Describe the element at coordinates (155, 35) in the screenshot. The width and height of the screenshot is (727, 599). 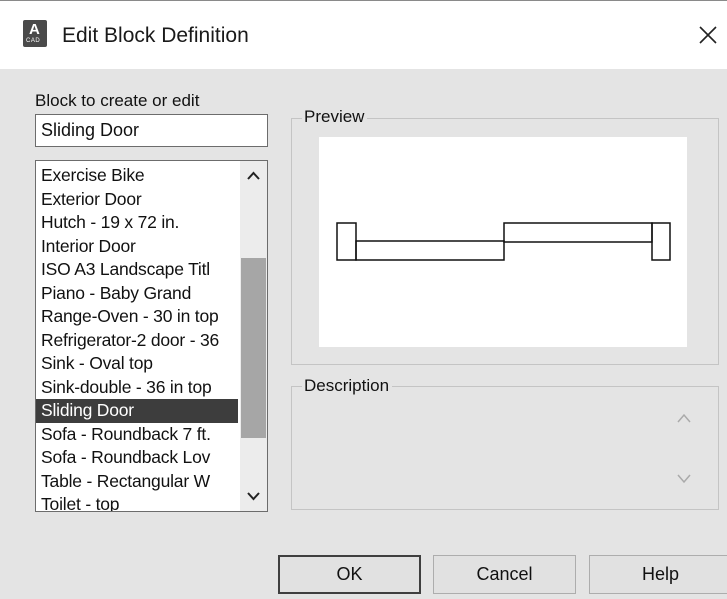
I see `dialog-title: Edit Block Definition` at that location.